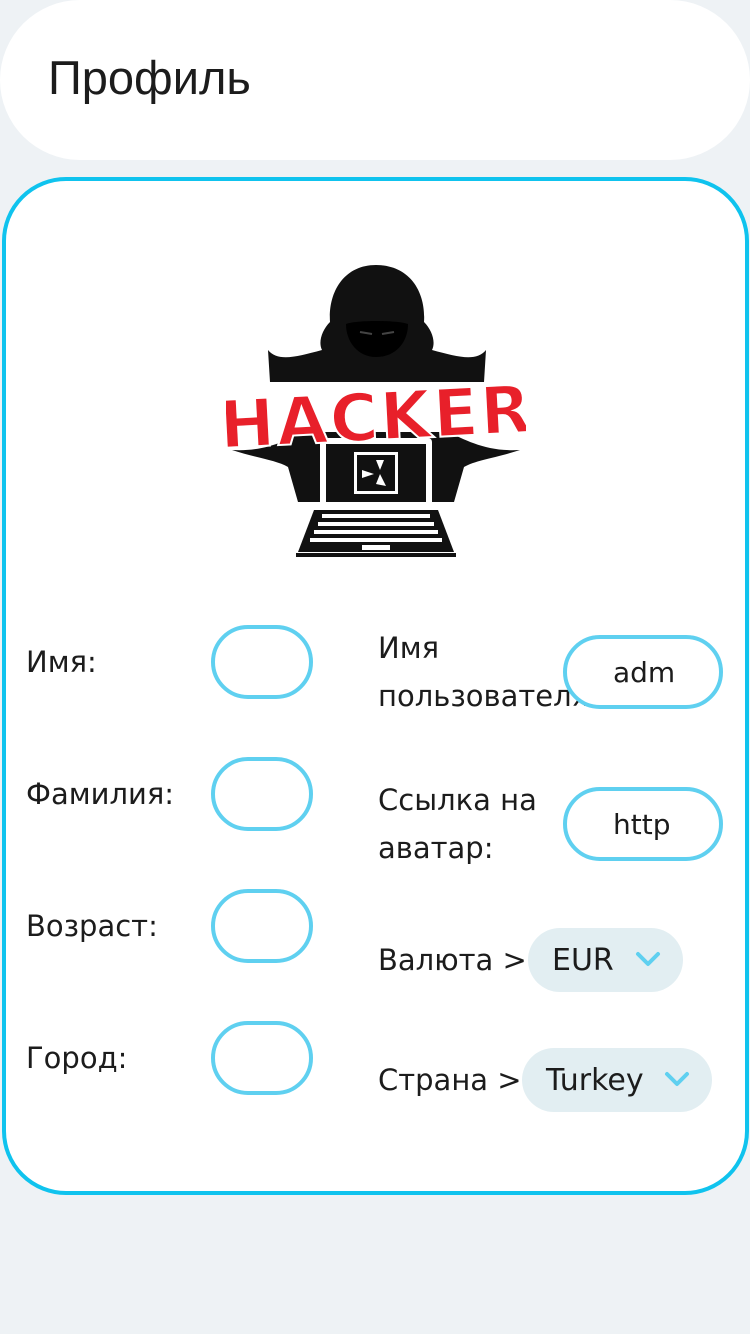  Describe the element at coordinates (262, 662) in the screenshot. I see `first-name-field` at that location.